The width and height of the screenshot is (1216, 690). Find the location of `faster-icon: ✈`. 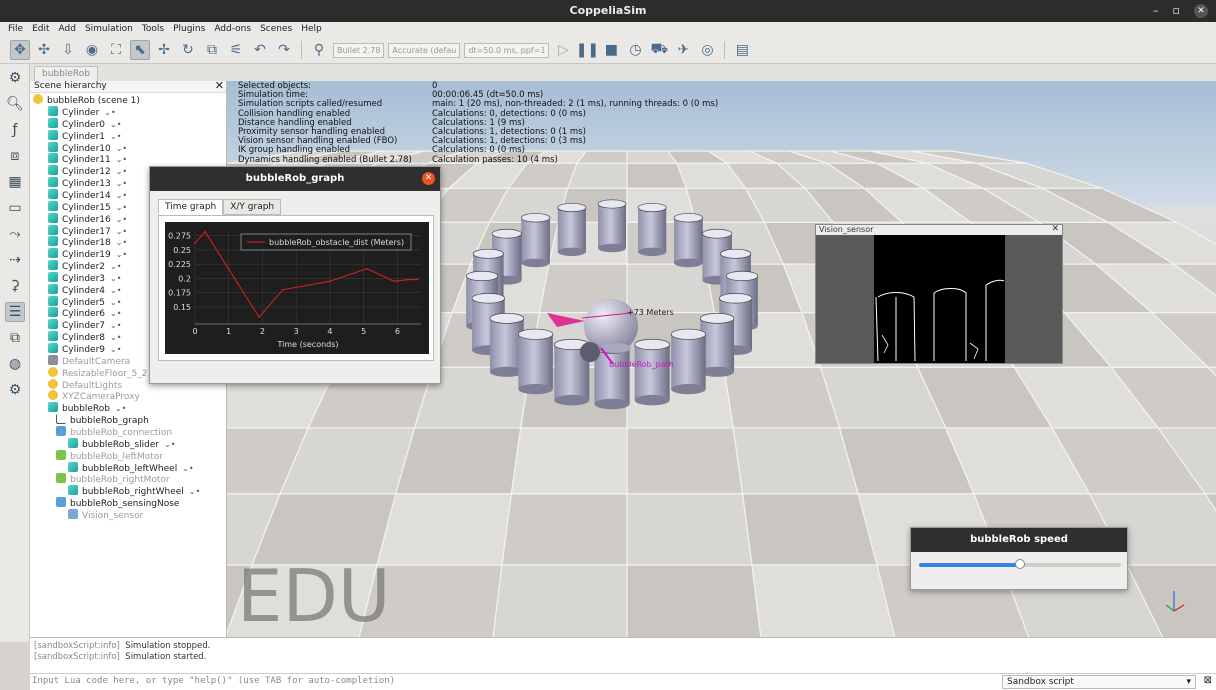

faster-icon: ✈ is located at coordinates (683, 50).